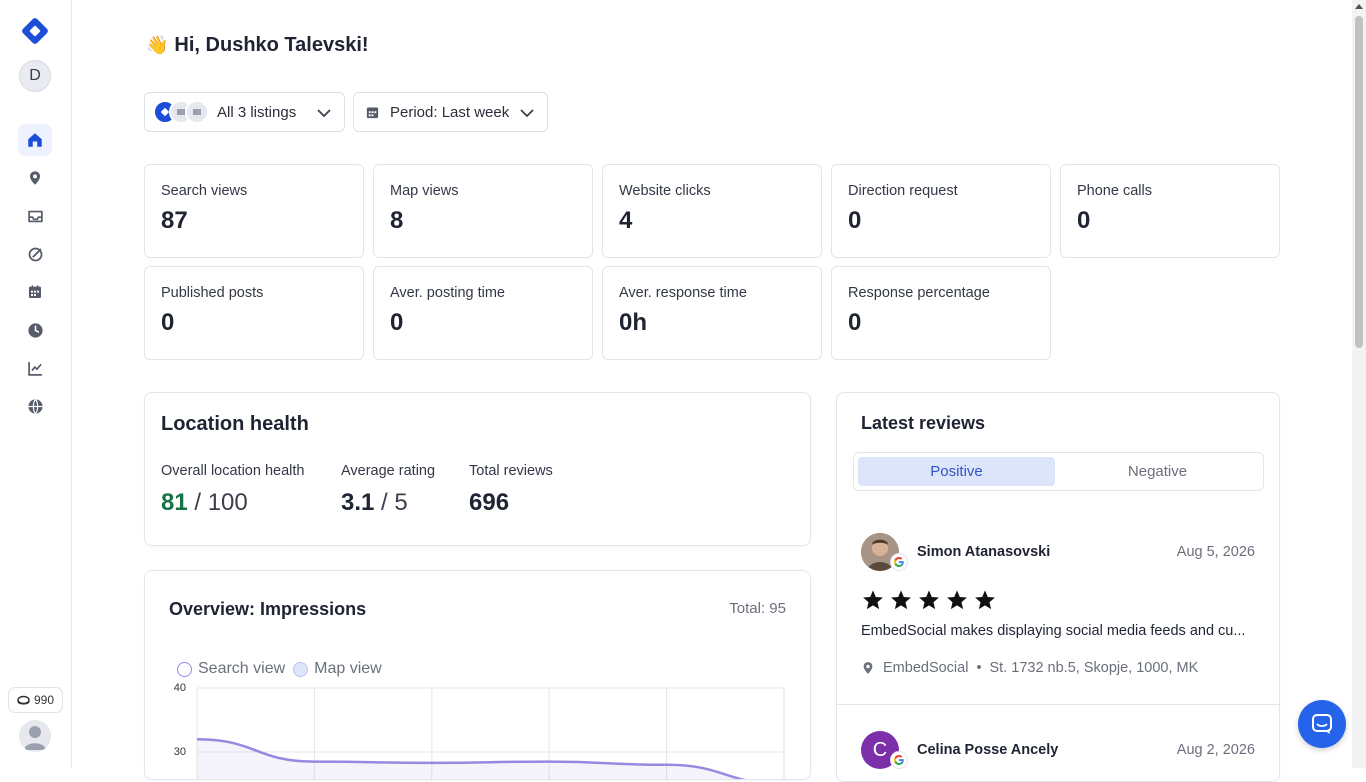  Describe the element at coordinates (212, 293) in the screenshot. I see `stat-label: Published posts` at that location.